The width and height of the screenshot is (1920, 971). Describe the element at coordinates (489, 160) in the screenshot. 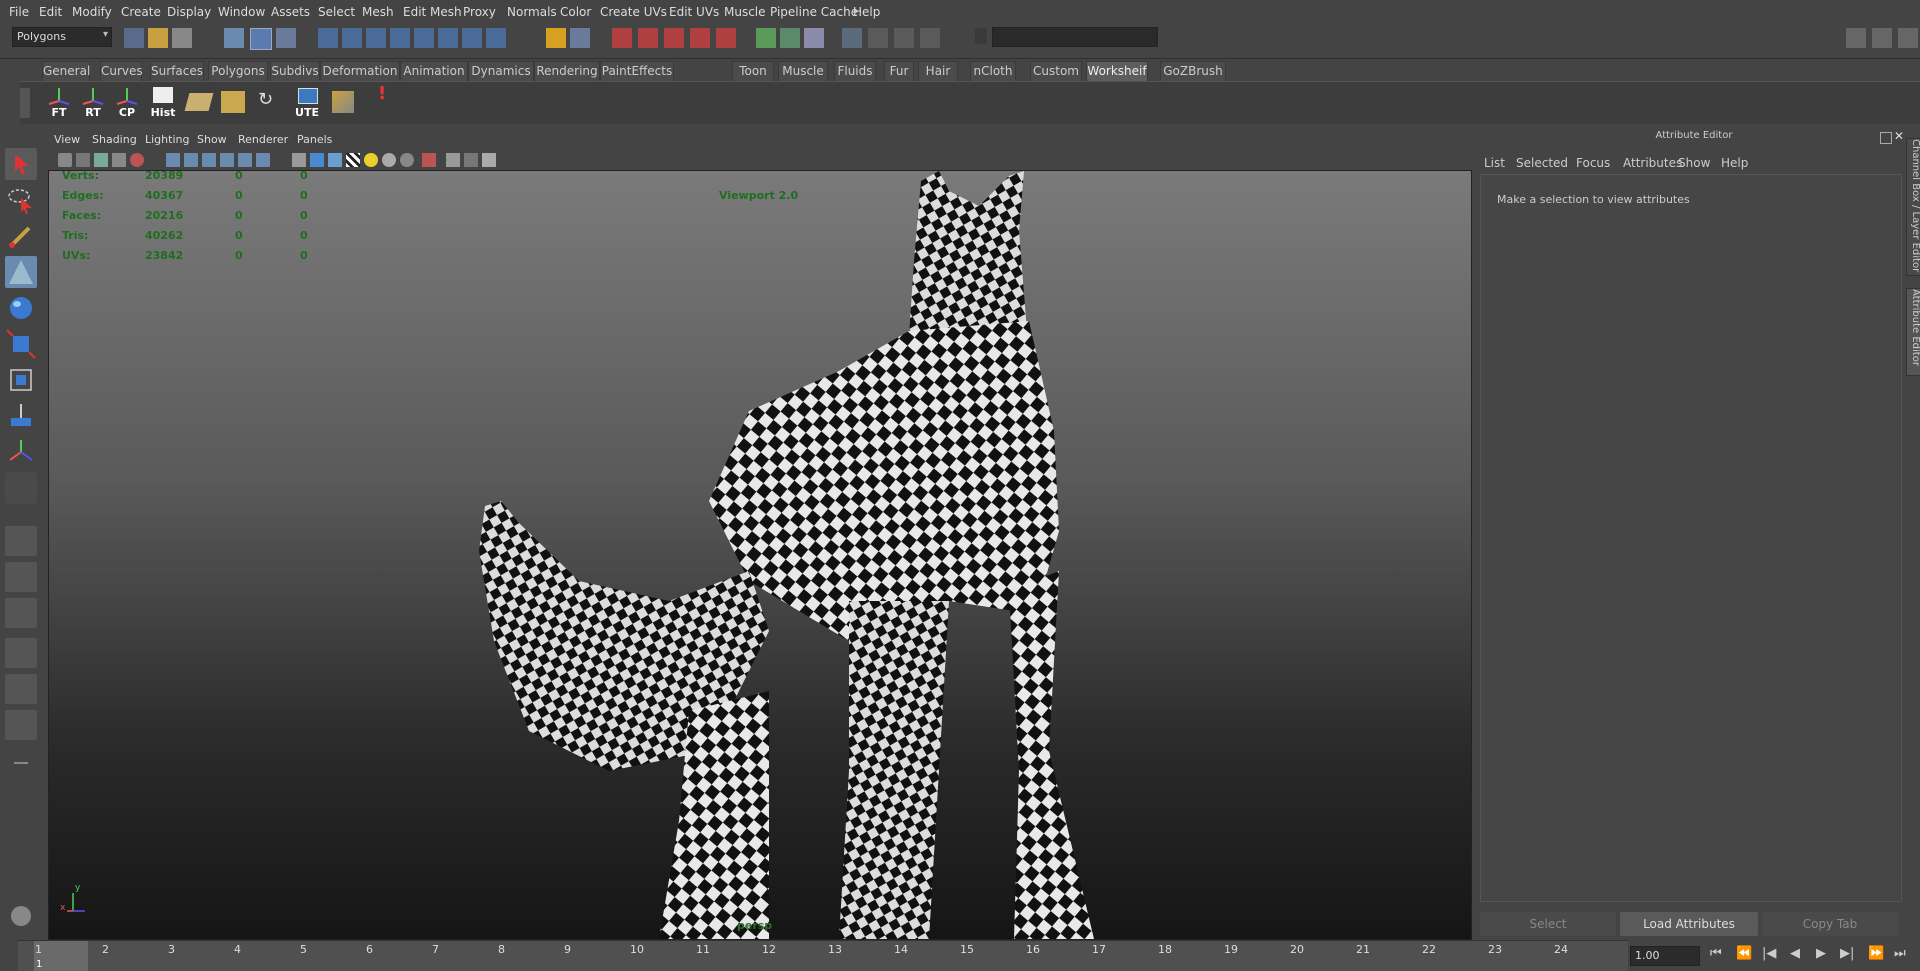

I see `share-icon` at that location.